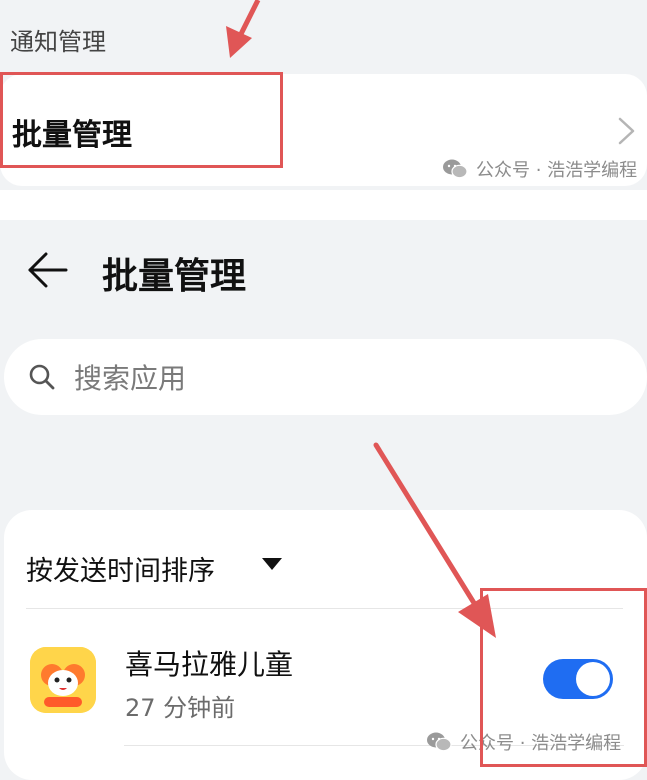  I want to click on app-icon-ximalaya-kids, so click(63, 680).